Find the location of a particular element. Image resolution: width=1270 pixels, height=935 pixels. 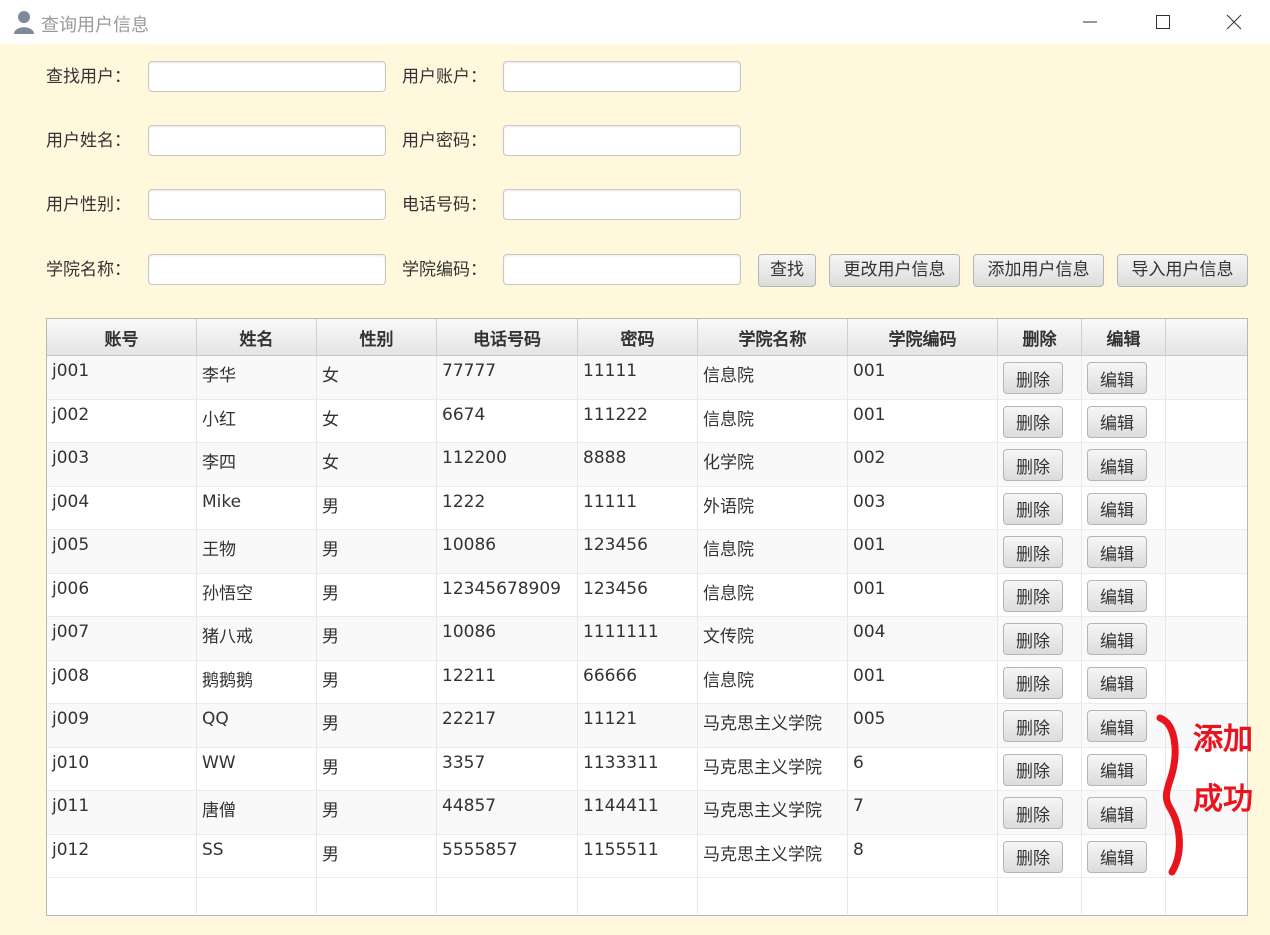

add-user-button: 添加用户信息 is located at coordinates (1038, 270).